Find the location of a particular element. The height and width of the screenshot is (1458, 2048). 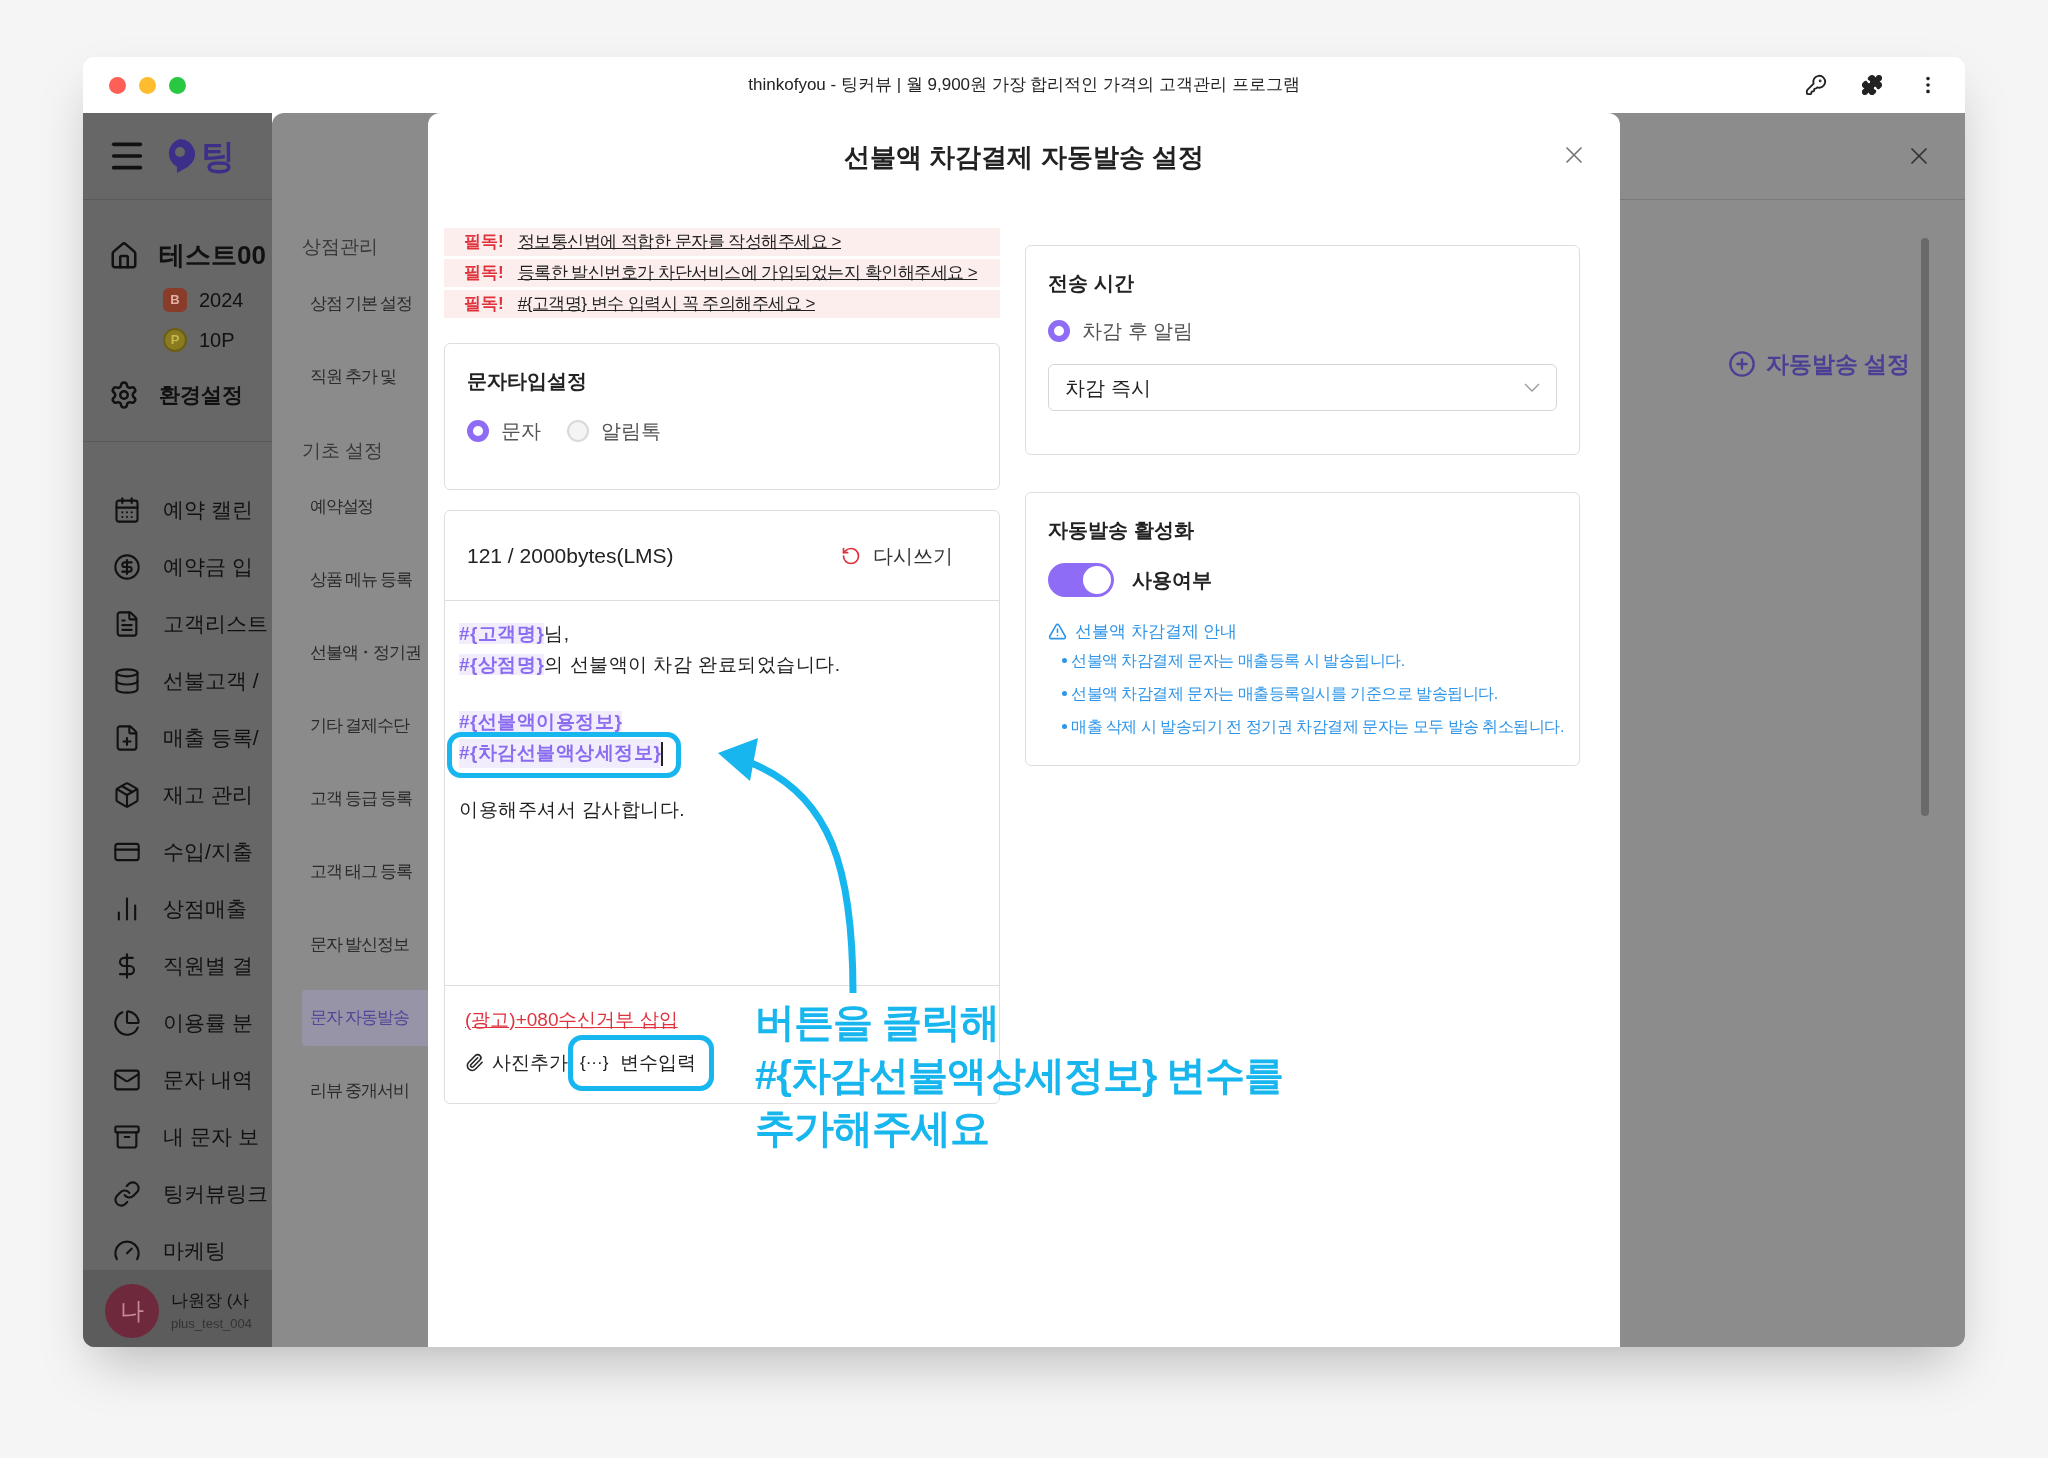

chevron-down-icon is located at coordinates (1532, 387).